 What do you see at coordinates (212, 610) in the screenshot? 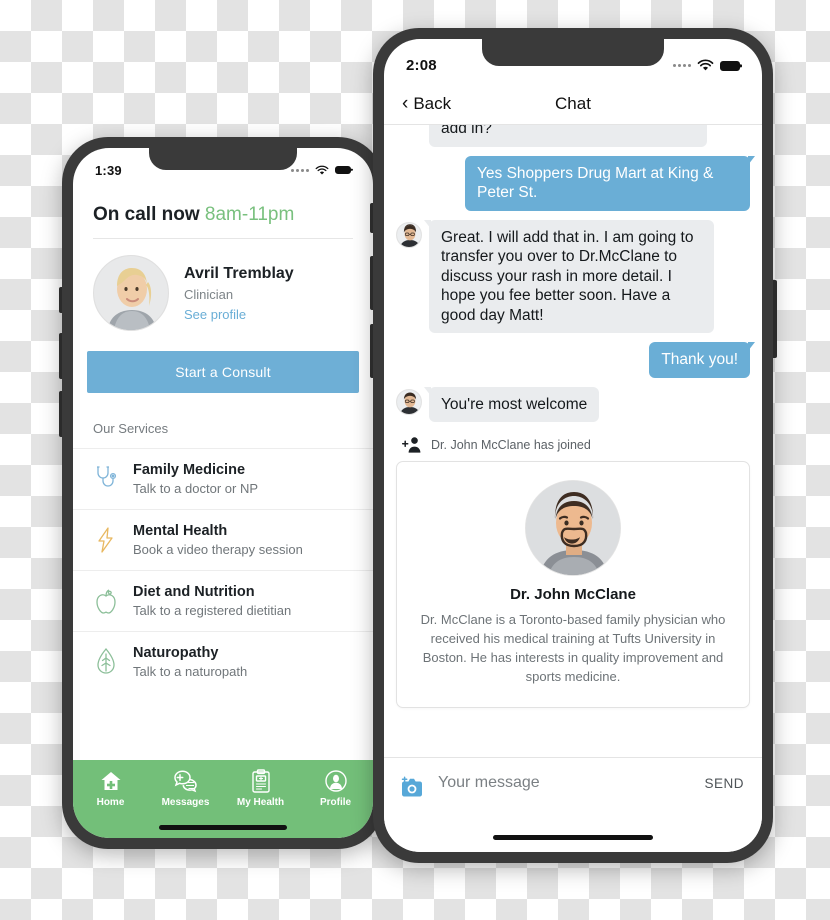
I see `service-subtitle: Talk to a registered dietitian` at bounding box center [212, 610].